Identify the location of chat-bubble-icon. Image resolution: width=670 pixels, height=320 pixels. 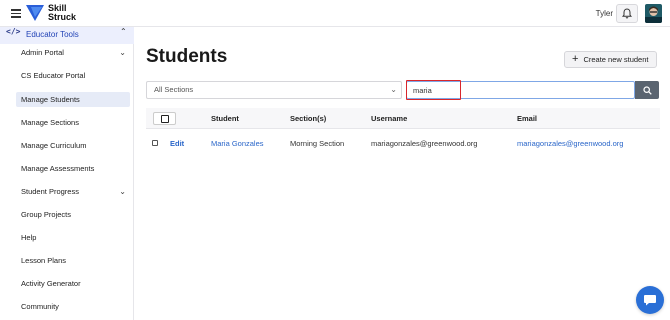
(650, 300).